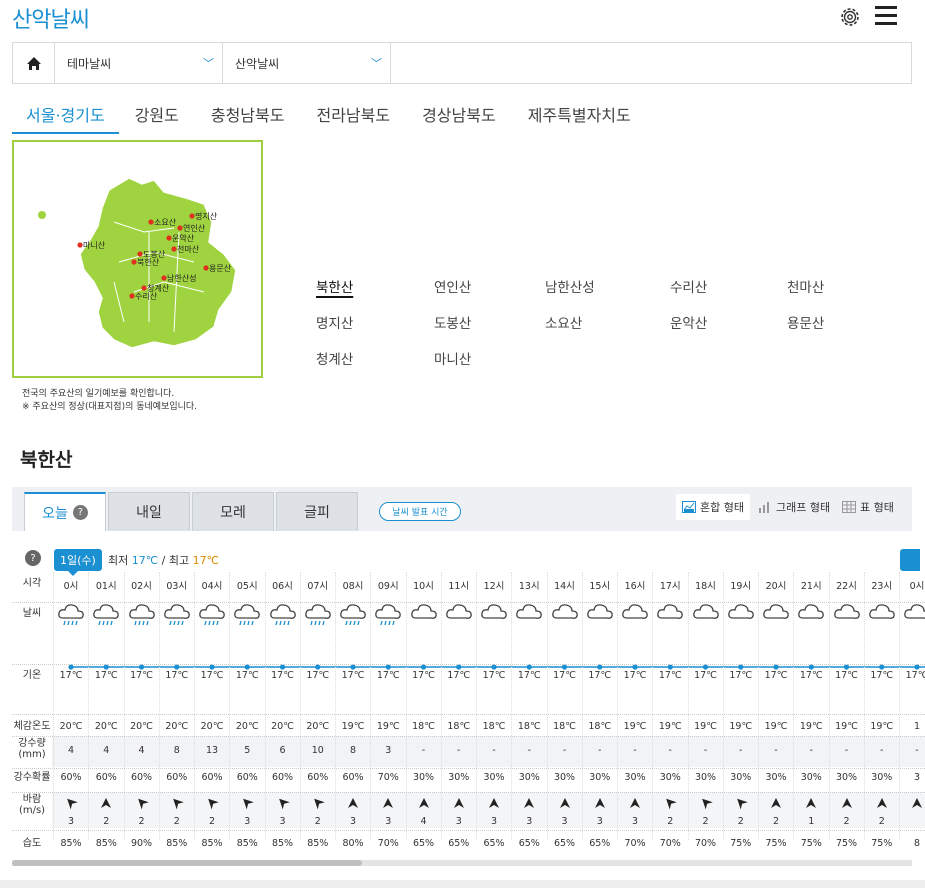 The height and width of the screenshot is (888, 925). I want to click on tab-glpi: 글피, so click(317, 511).